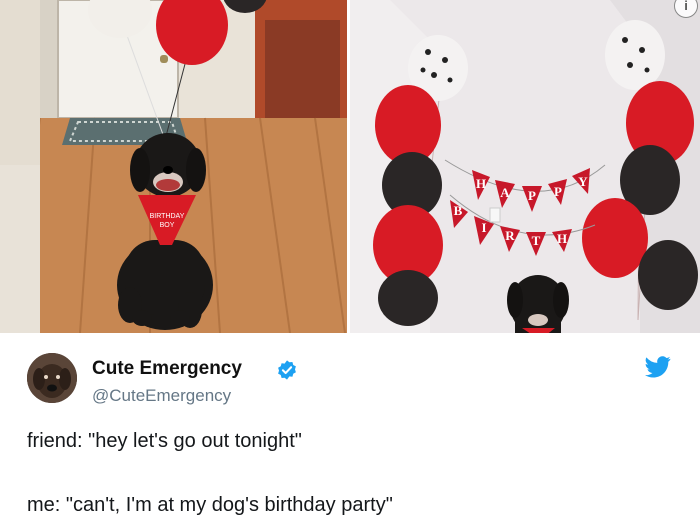 The image size is (700, 527). I want to click on banner-letter-i: I, so click(483, 227).